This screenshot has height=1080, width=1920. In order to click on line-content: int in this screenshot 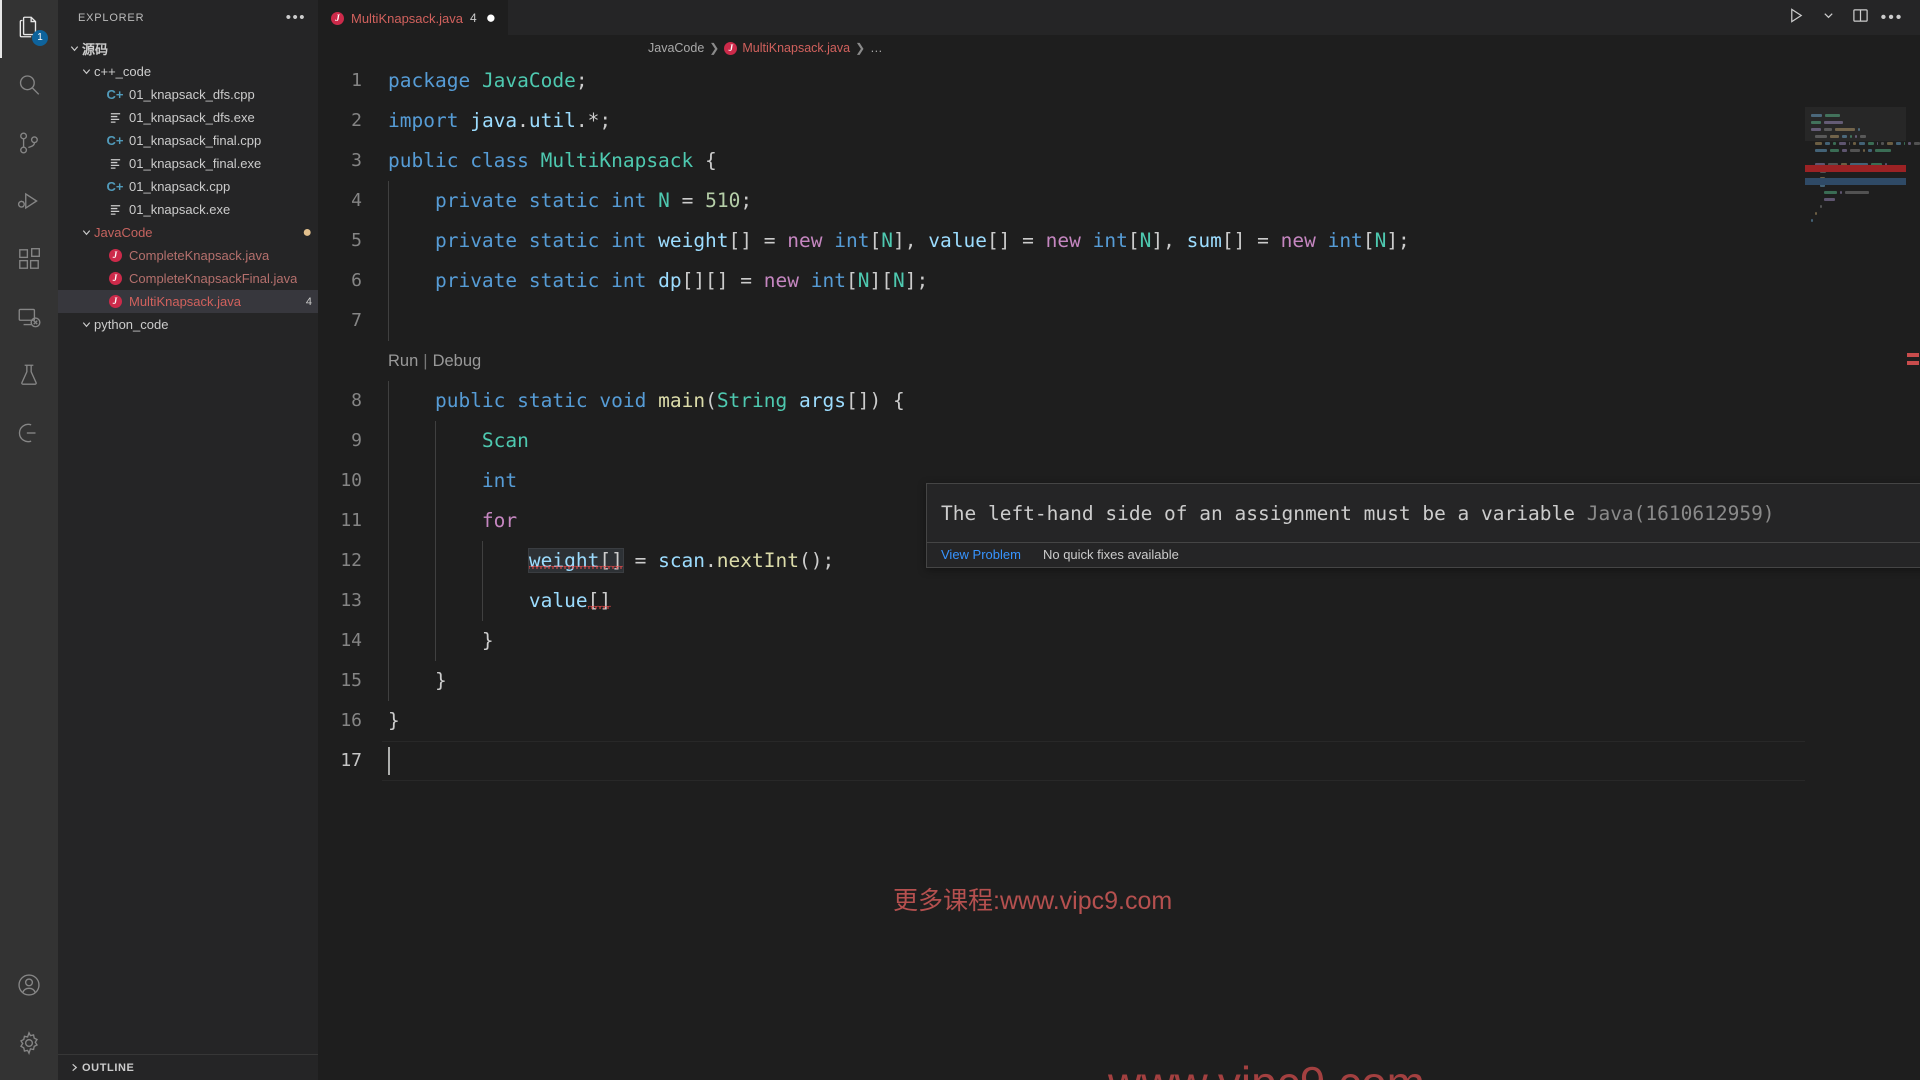, I will do `click(449, 481)`.